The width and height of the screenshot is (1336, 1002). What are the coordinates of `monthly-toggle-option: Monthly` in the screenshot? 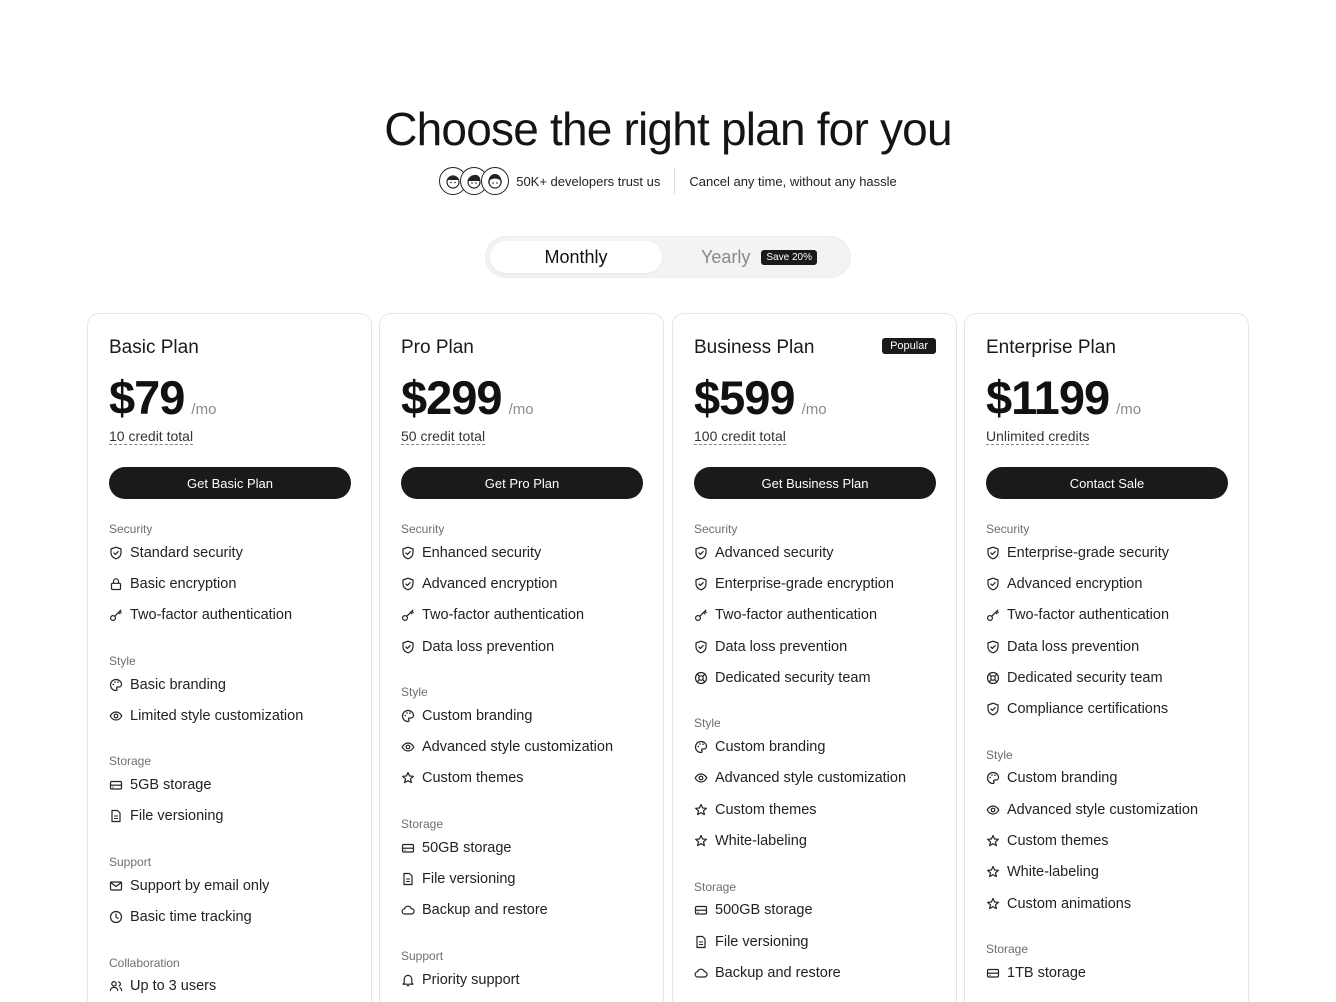 It's located at (576, 257).